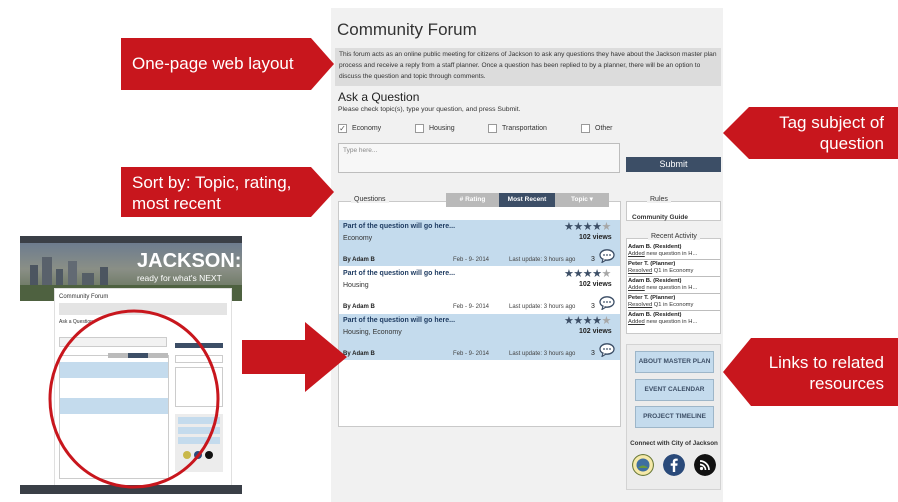 This screenshot has width=898, height=502. I want to click on topic-checkbox-transportation: Transportation, so click(517, 128).